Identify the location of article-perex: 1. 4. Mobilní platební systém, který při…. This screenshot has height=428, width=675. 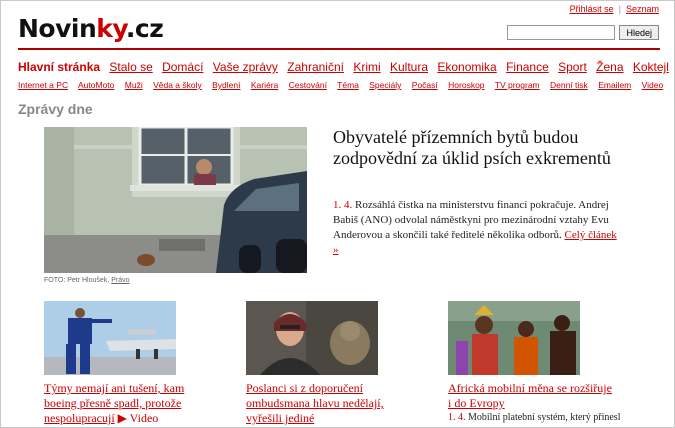
(534, 418).